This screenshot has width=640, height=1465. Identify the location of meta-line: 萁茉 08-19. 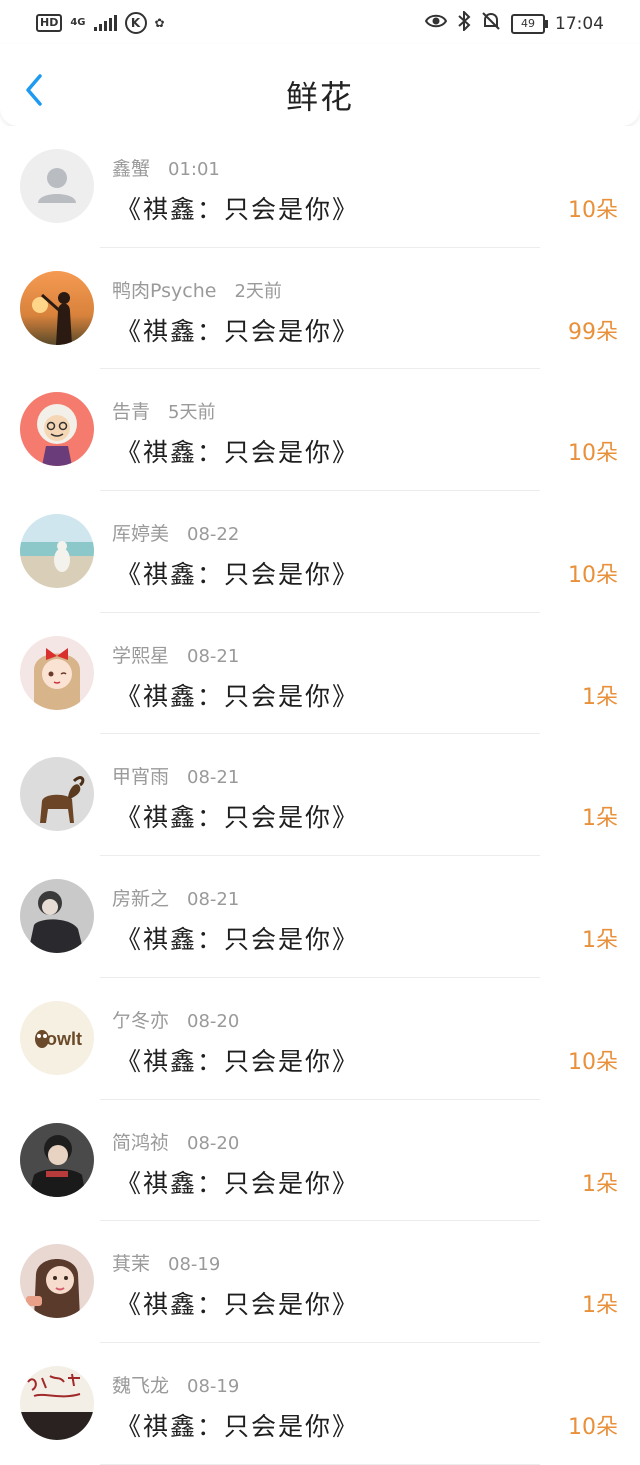
(166, 1262).